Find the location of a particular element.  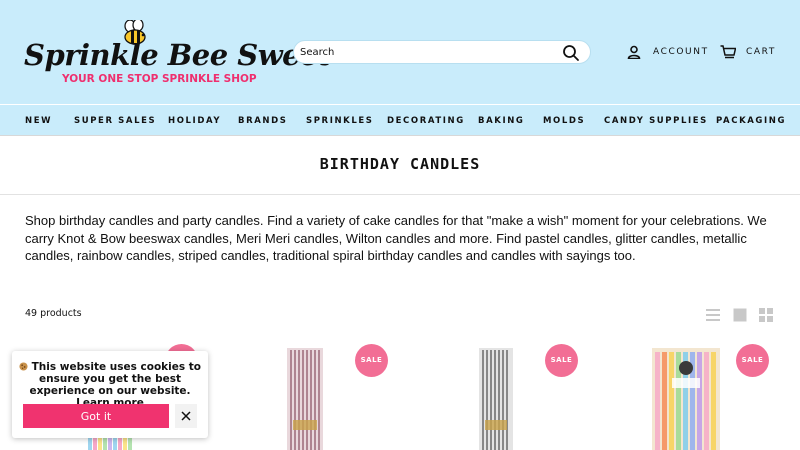

accept-cookies-button: Got it is located at coordinates (96, 416).